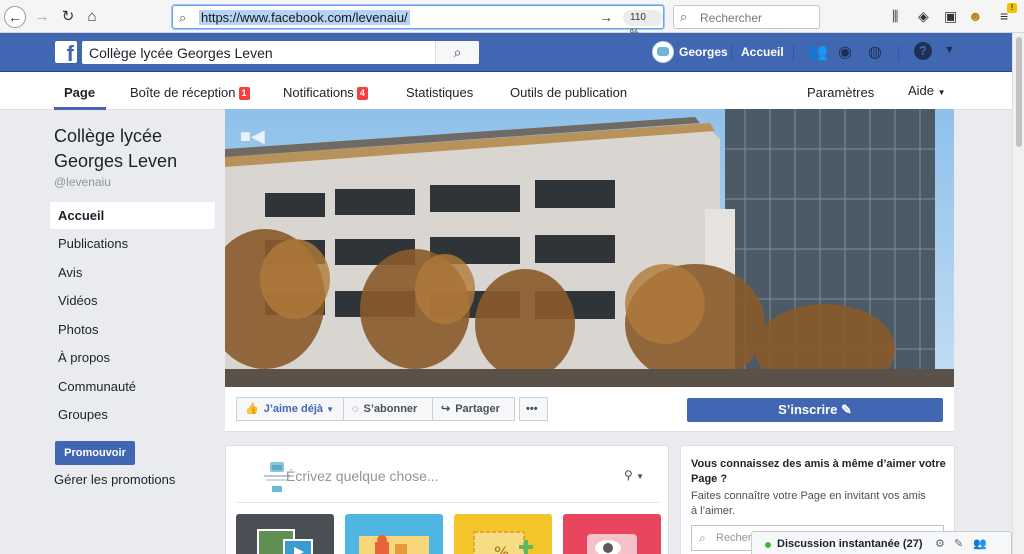 The image size is (1024, 554). What do you see at coordinates (394, 534) in the screenshot?
I see `offer-tile` at bounding box center [394, 534].